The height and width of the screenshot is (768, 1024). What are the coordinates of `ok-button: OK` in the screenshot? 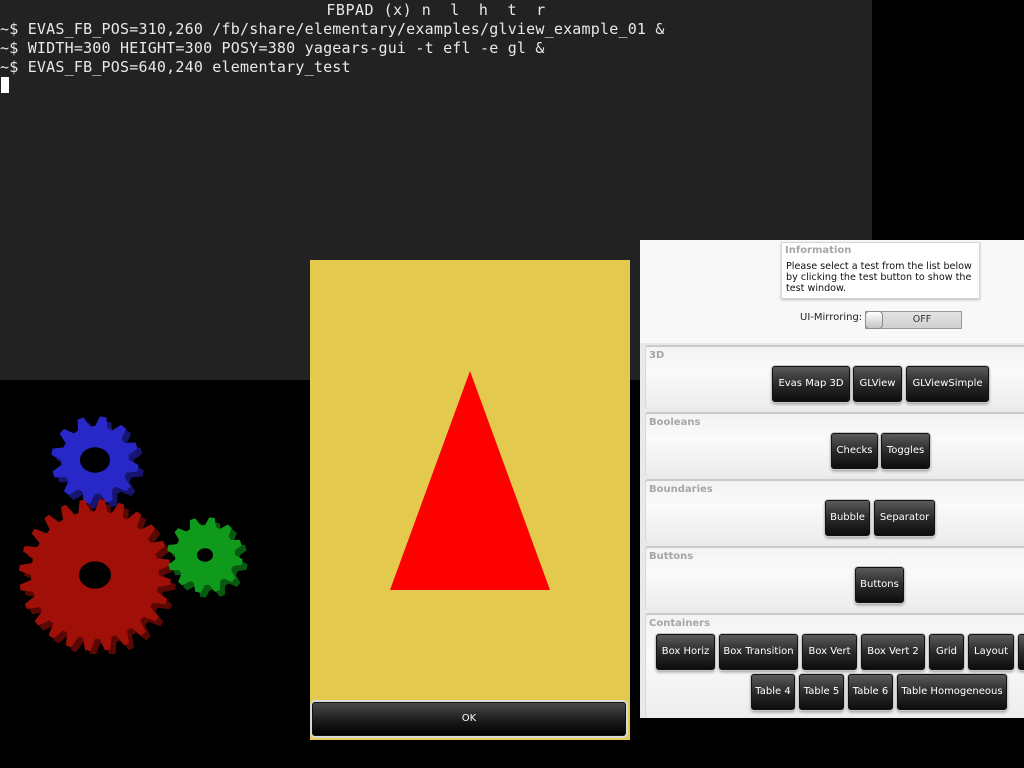 It's located at (469, 719).